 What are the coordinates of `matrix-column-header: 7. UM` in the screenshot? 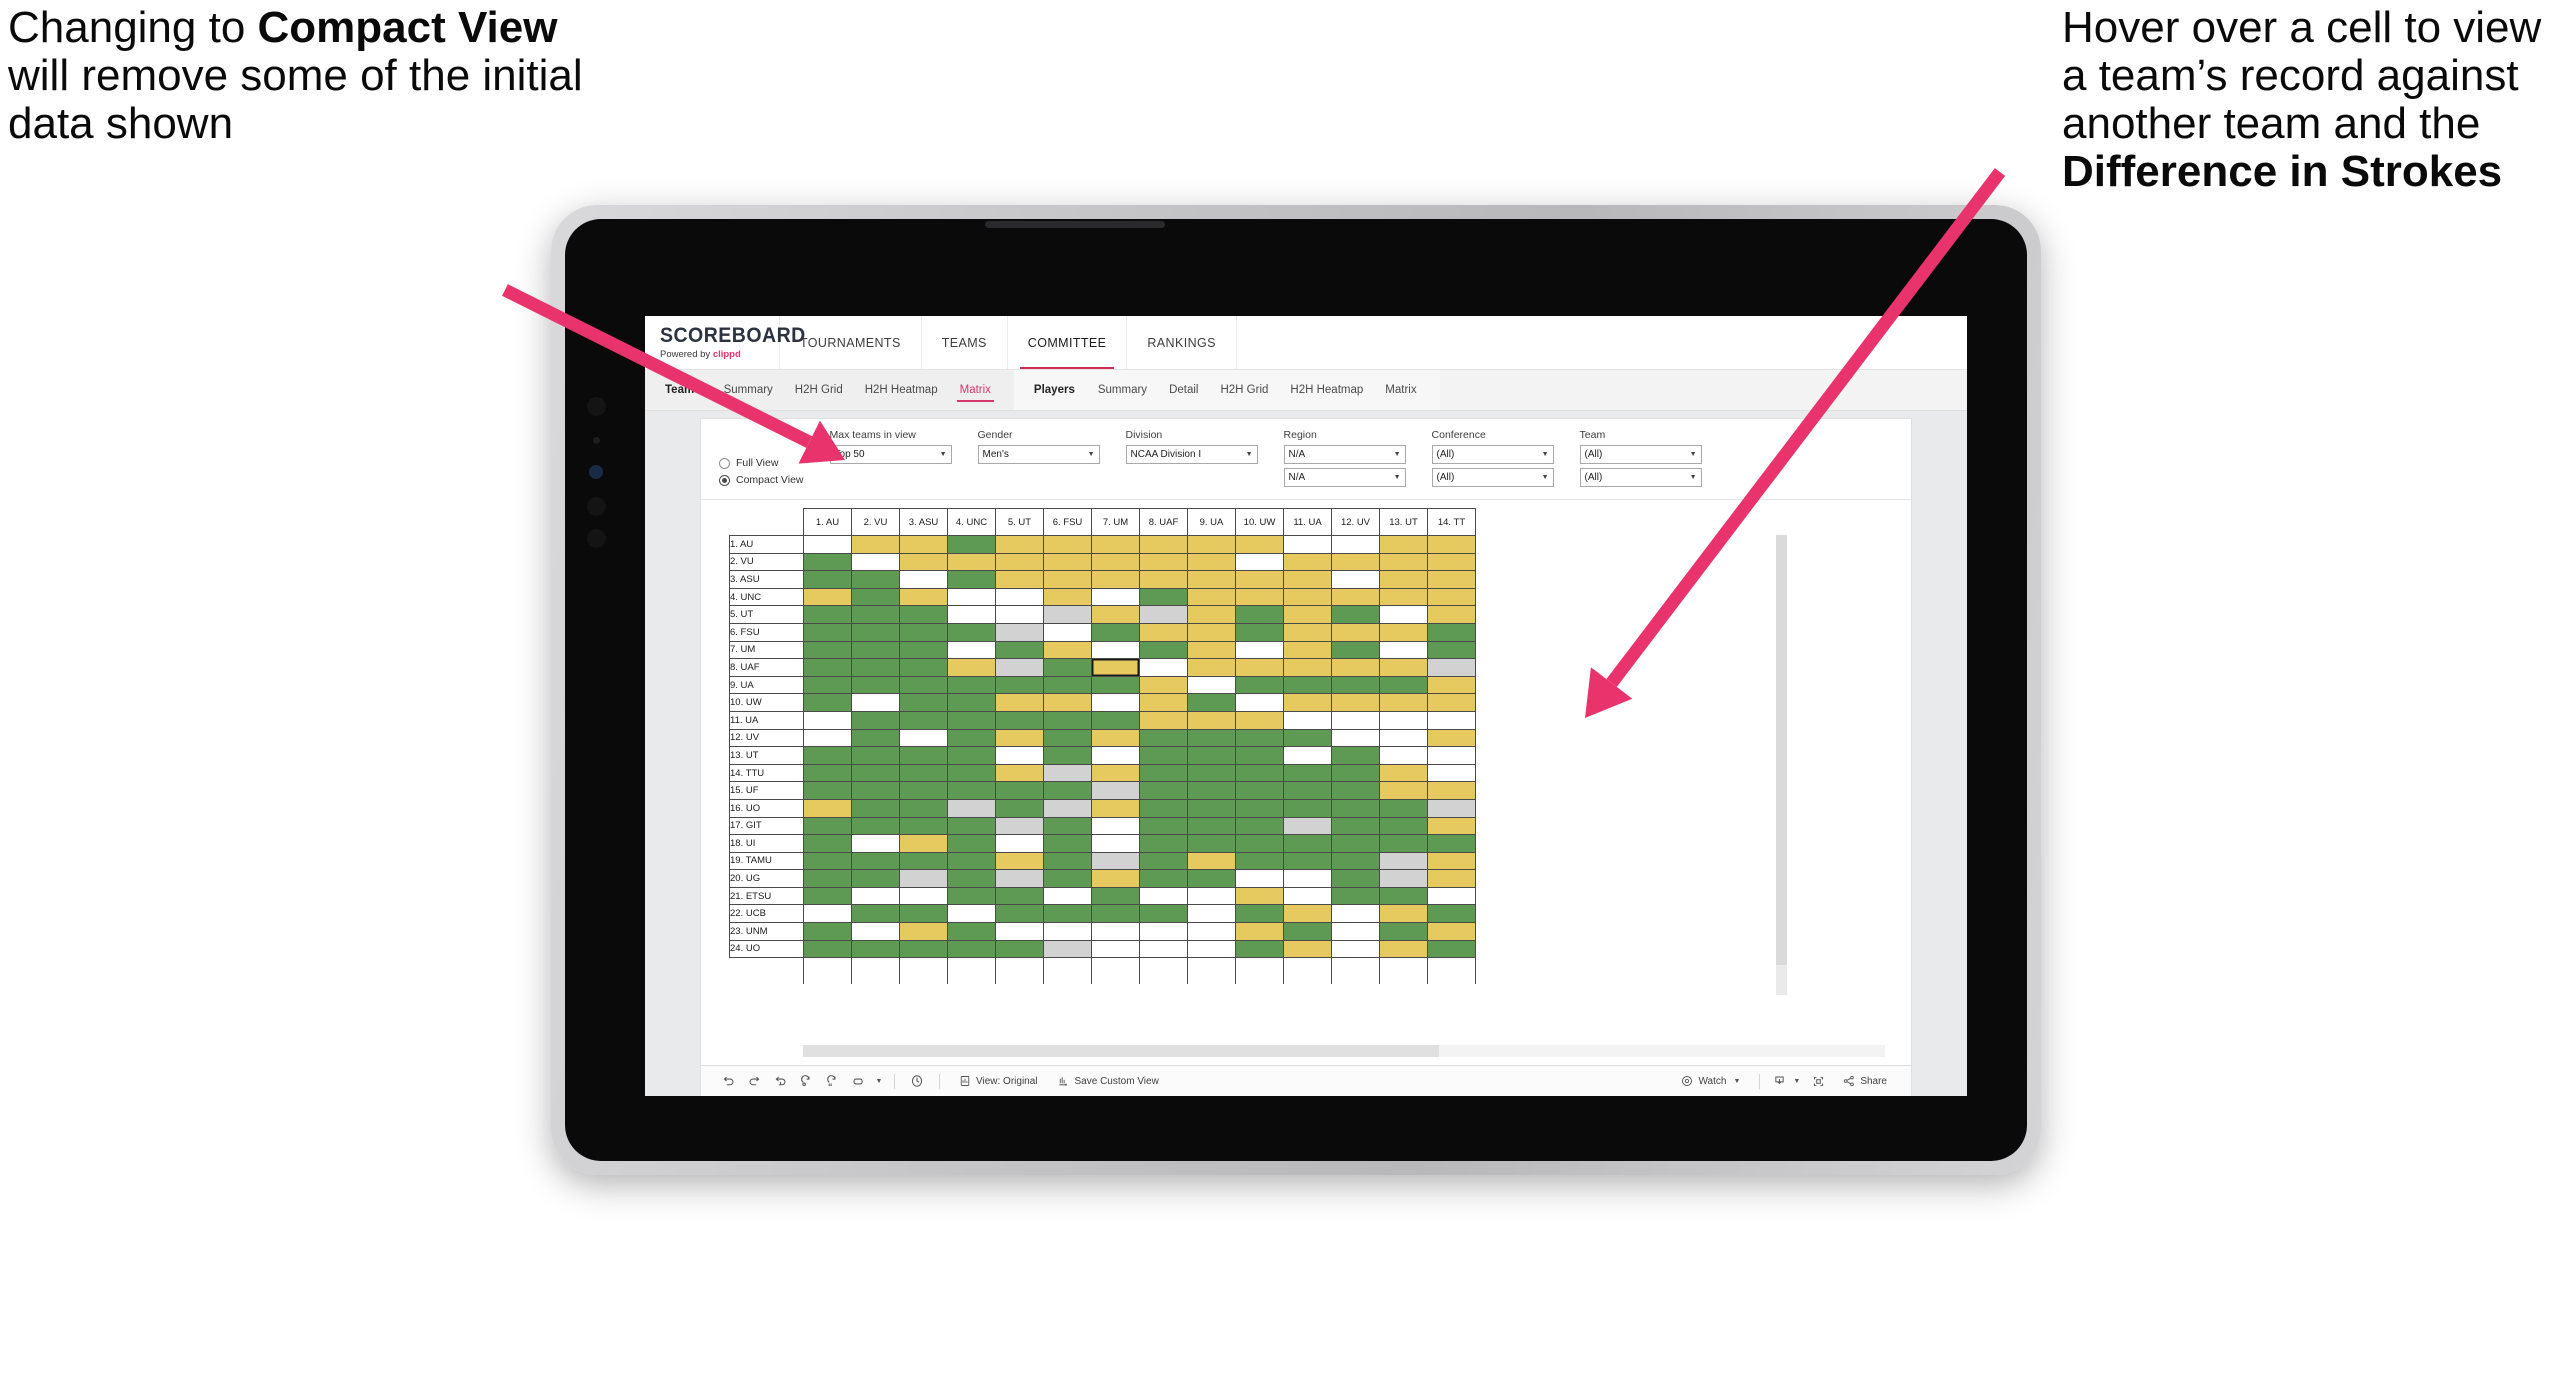 It's located at (1115, 522).